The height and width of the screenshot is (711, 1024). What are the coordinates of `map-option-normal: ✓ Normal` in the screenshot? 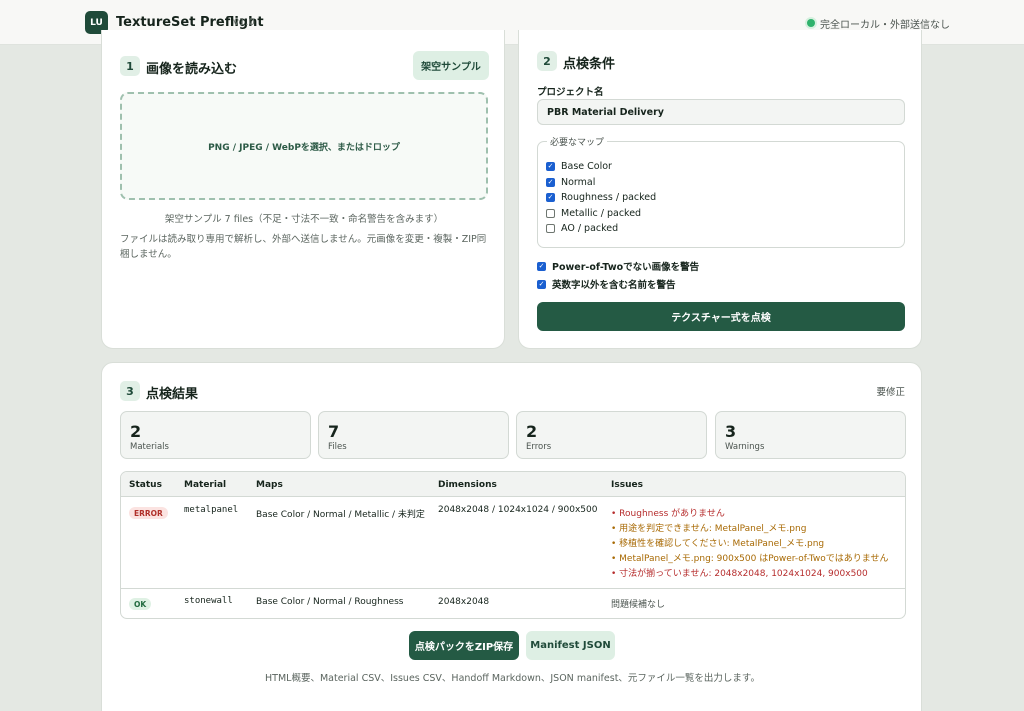 It's located at (570, 182).